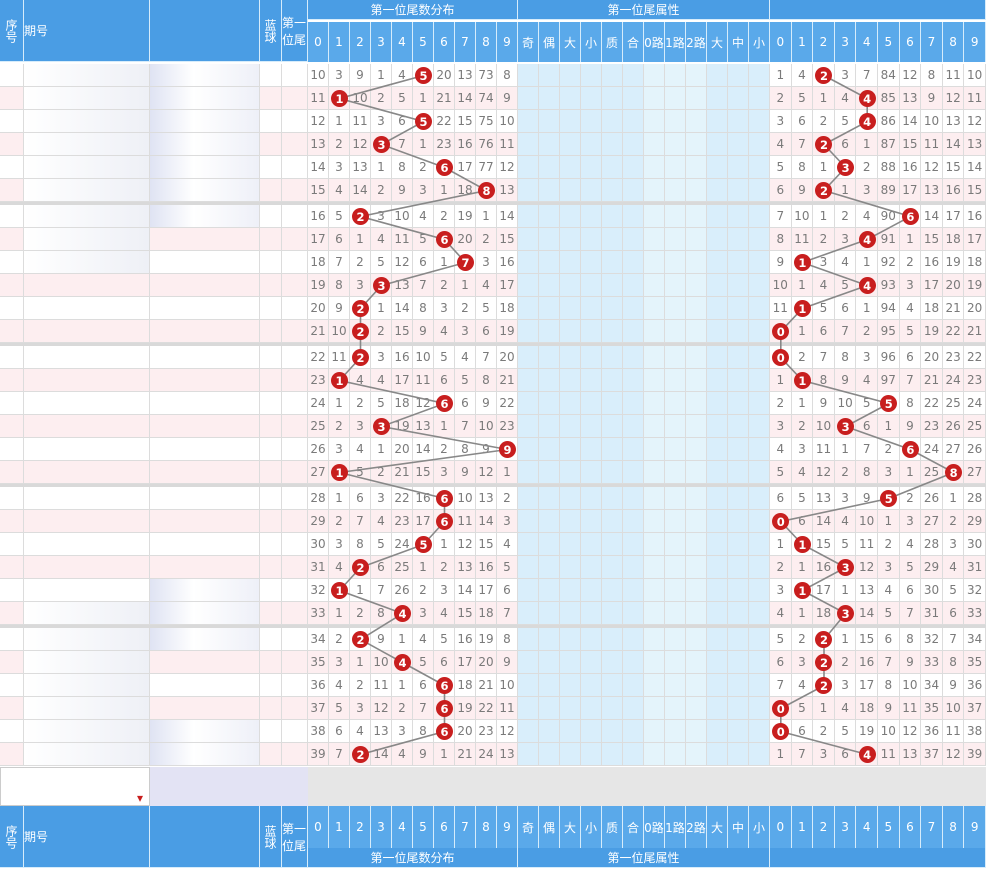 This screenshot has width=986, height=871. Describe the element at coordinates (654, 42) in the screenshot. I see `header-attr-6: 0路` at that location.